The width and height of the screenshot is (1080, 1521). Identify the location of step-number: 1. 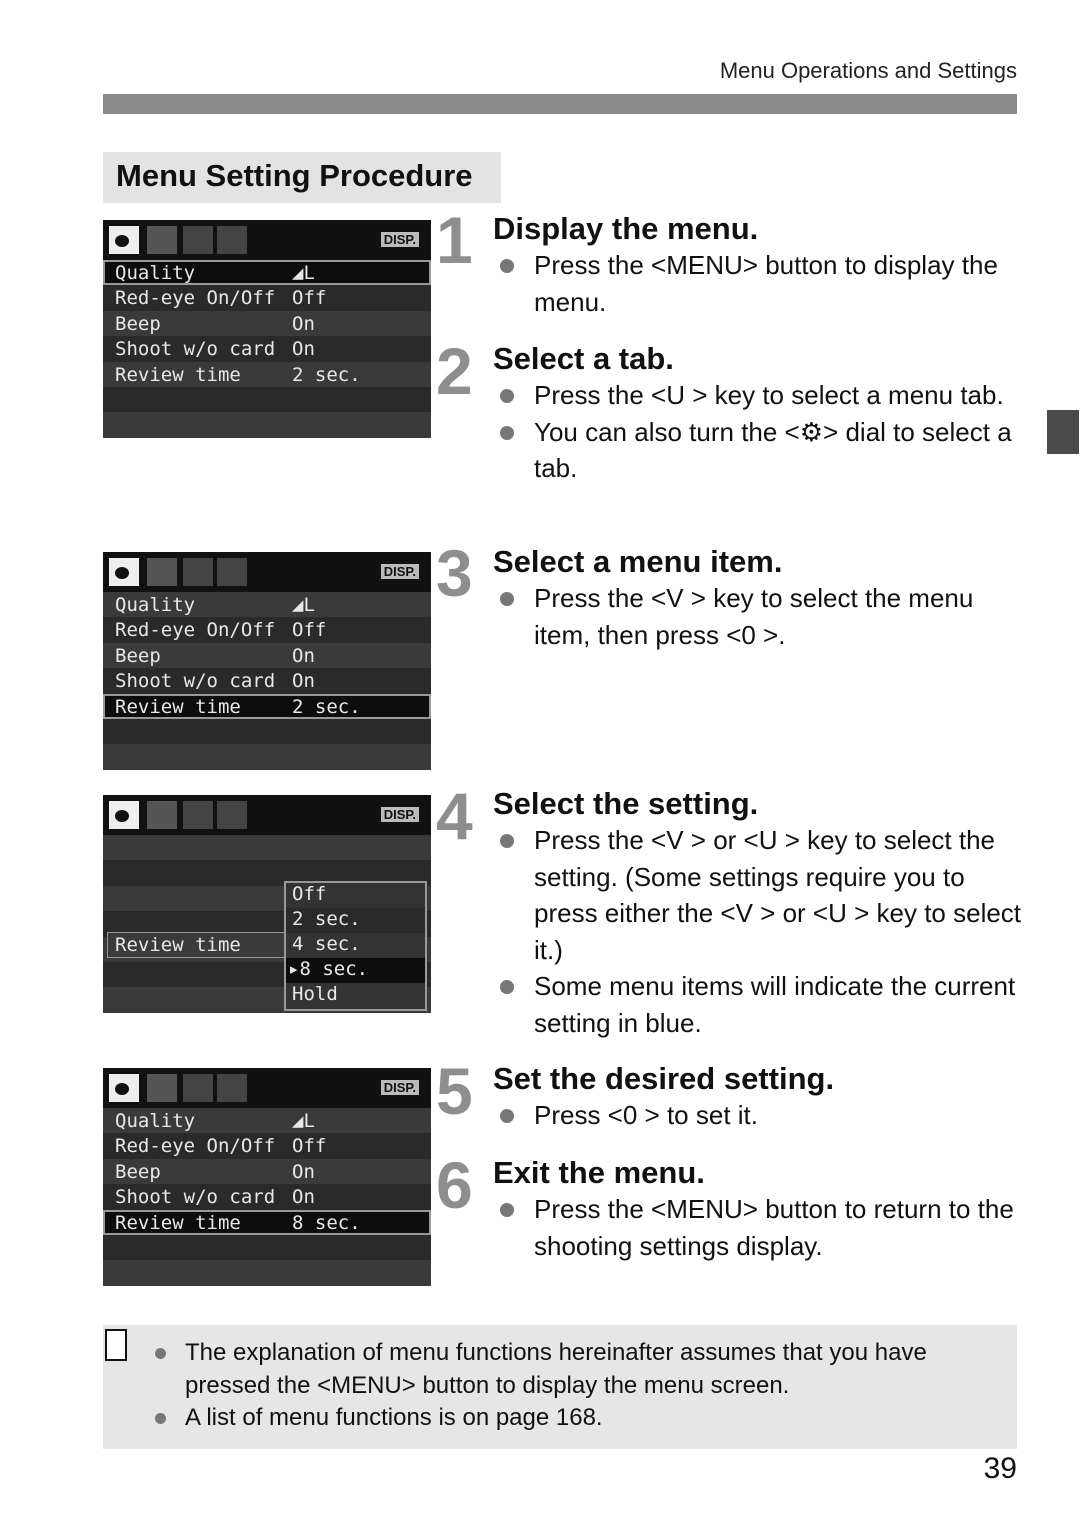
(454, 240).